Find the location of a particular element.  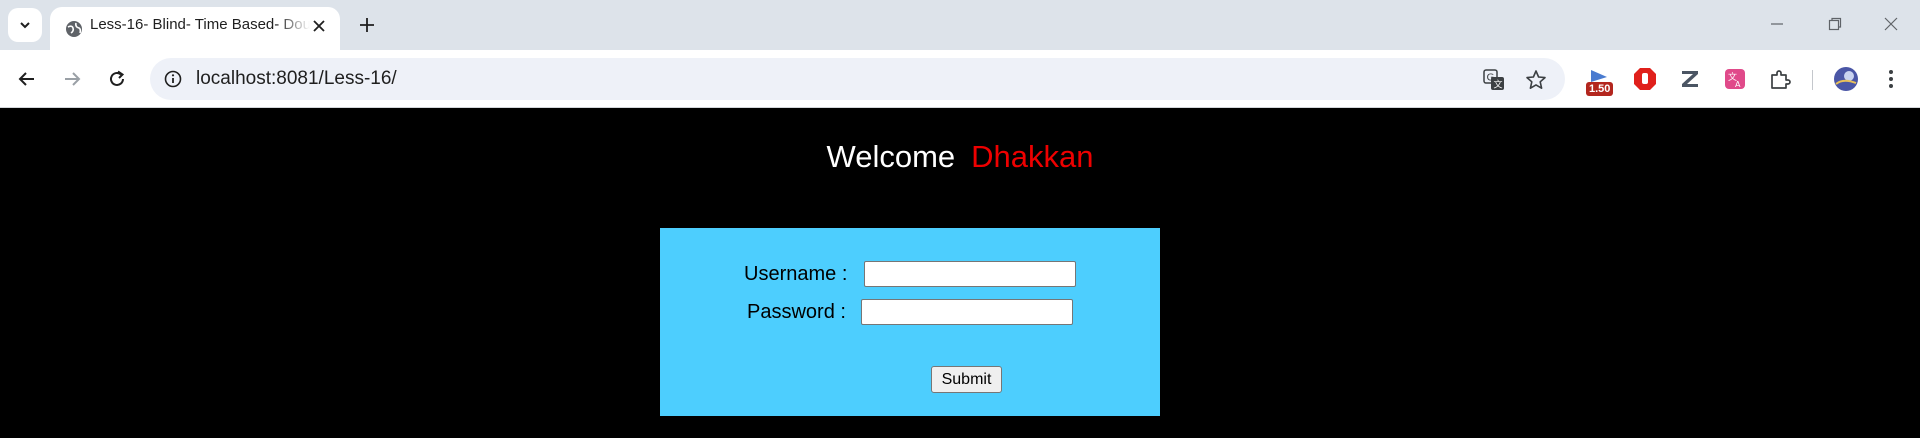

submit-button: Submit is located at coordinates (966, 379).